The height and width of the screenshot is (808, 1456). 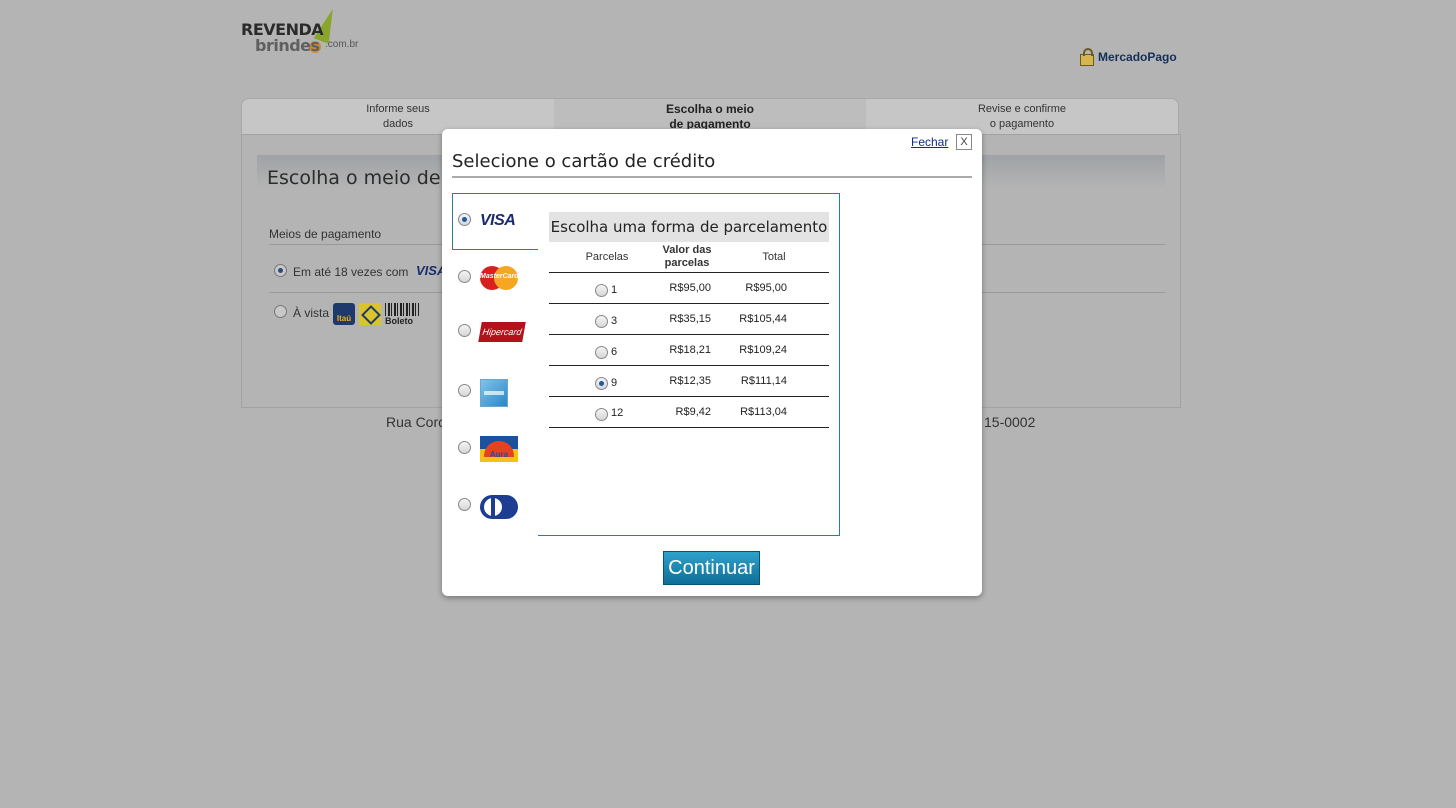 What do you see at coordinates (464, 219) in the screenshot?
I see `card-radio-visa` at bounding box center [464, 219].